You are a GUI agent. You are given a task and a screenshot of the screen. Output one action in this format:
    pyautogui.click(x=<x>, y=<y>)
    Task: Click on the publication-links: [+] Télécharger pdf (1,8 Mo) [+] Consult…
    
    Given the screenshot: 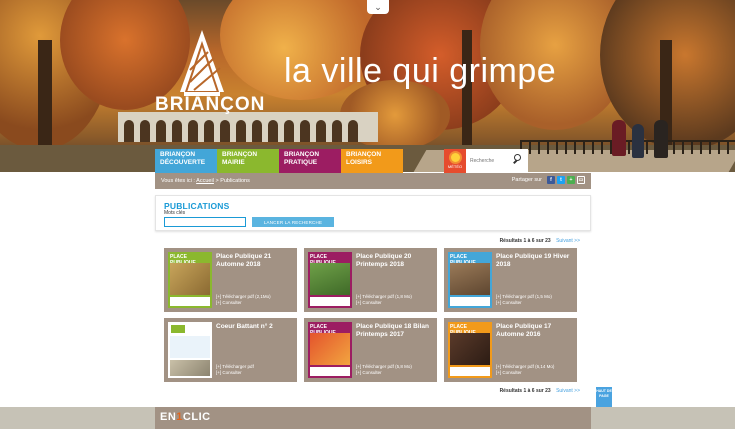 What is the action you would take?
    pyautogui.click(x=384, y=300)
    